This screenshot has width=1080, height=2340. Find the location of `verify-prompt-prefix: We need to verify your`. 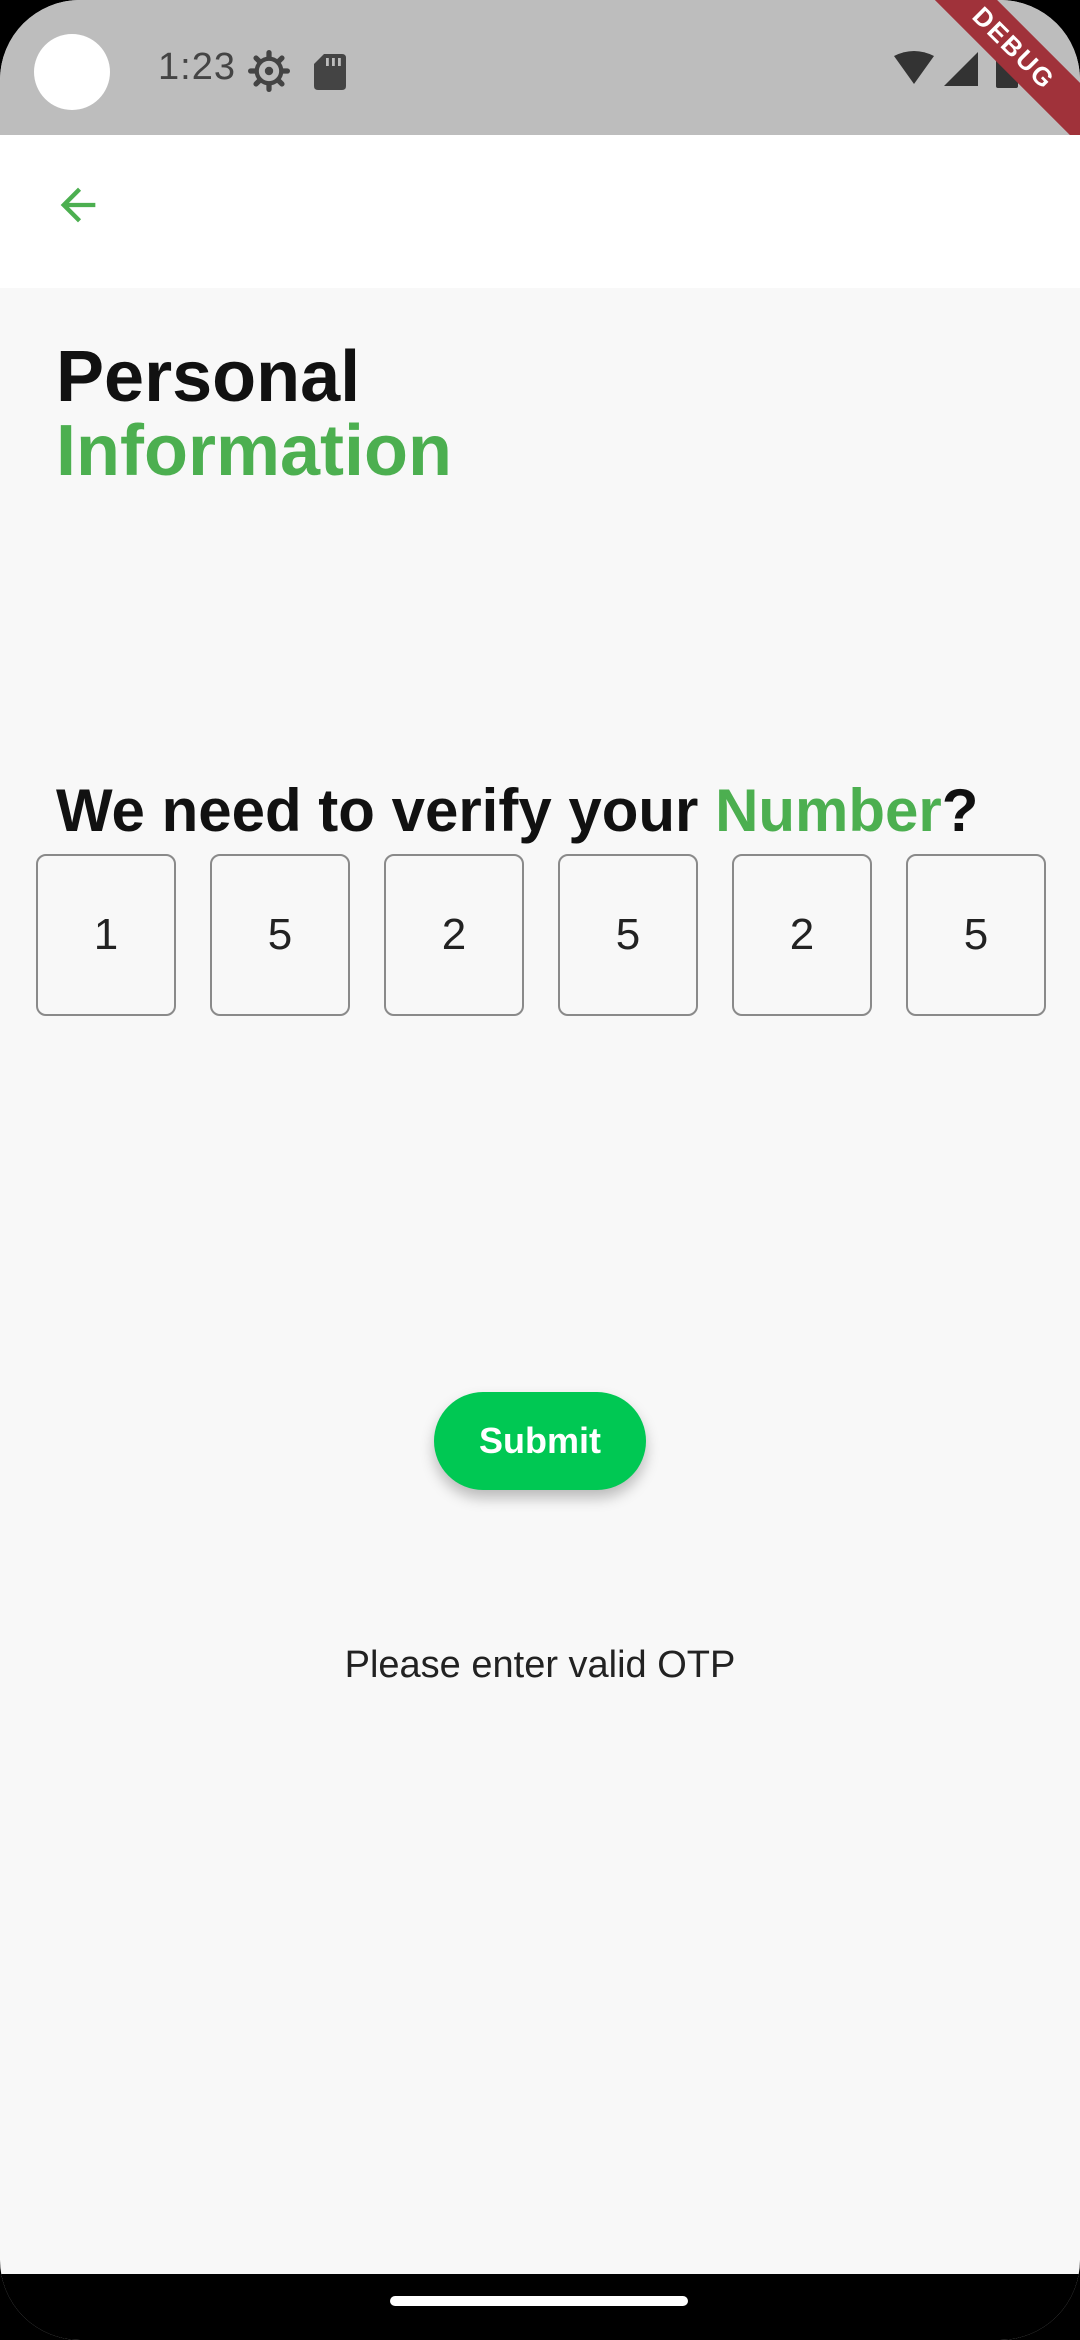

verify-prompt-prefix: We need to verify your is located at coordinates (386, 810).